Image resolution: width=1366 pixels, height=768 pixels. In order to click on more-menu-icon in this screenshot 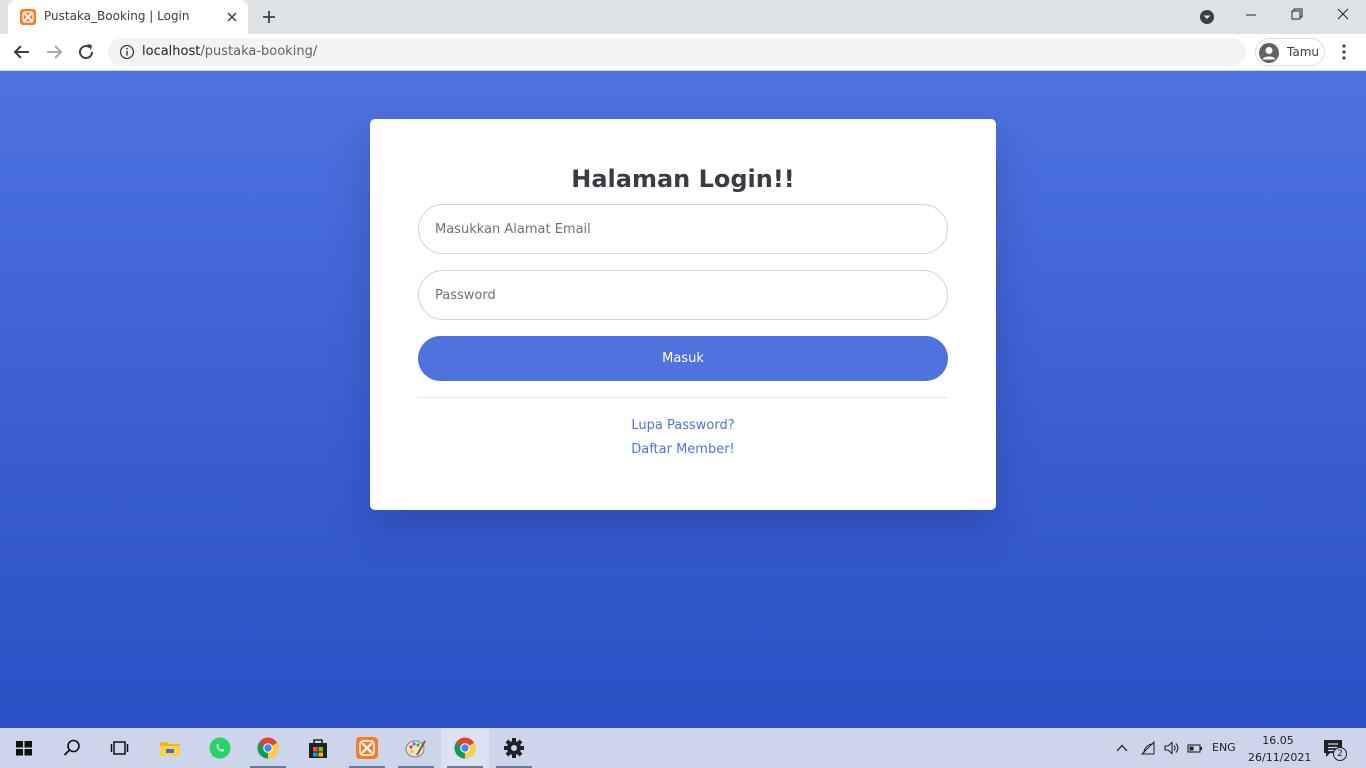, I will do `click(1344, 52)`.